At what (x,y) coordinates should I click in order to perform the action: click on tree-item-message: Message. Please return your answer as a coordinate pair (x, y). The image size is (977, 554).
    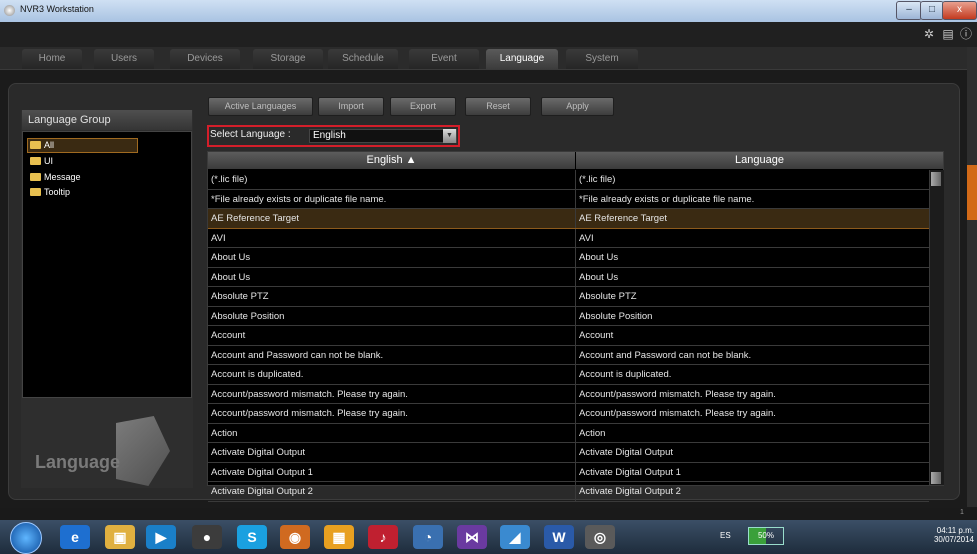
    Looking at the image, I should click on (55, 177).